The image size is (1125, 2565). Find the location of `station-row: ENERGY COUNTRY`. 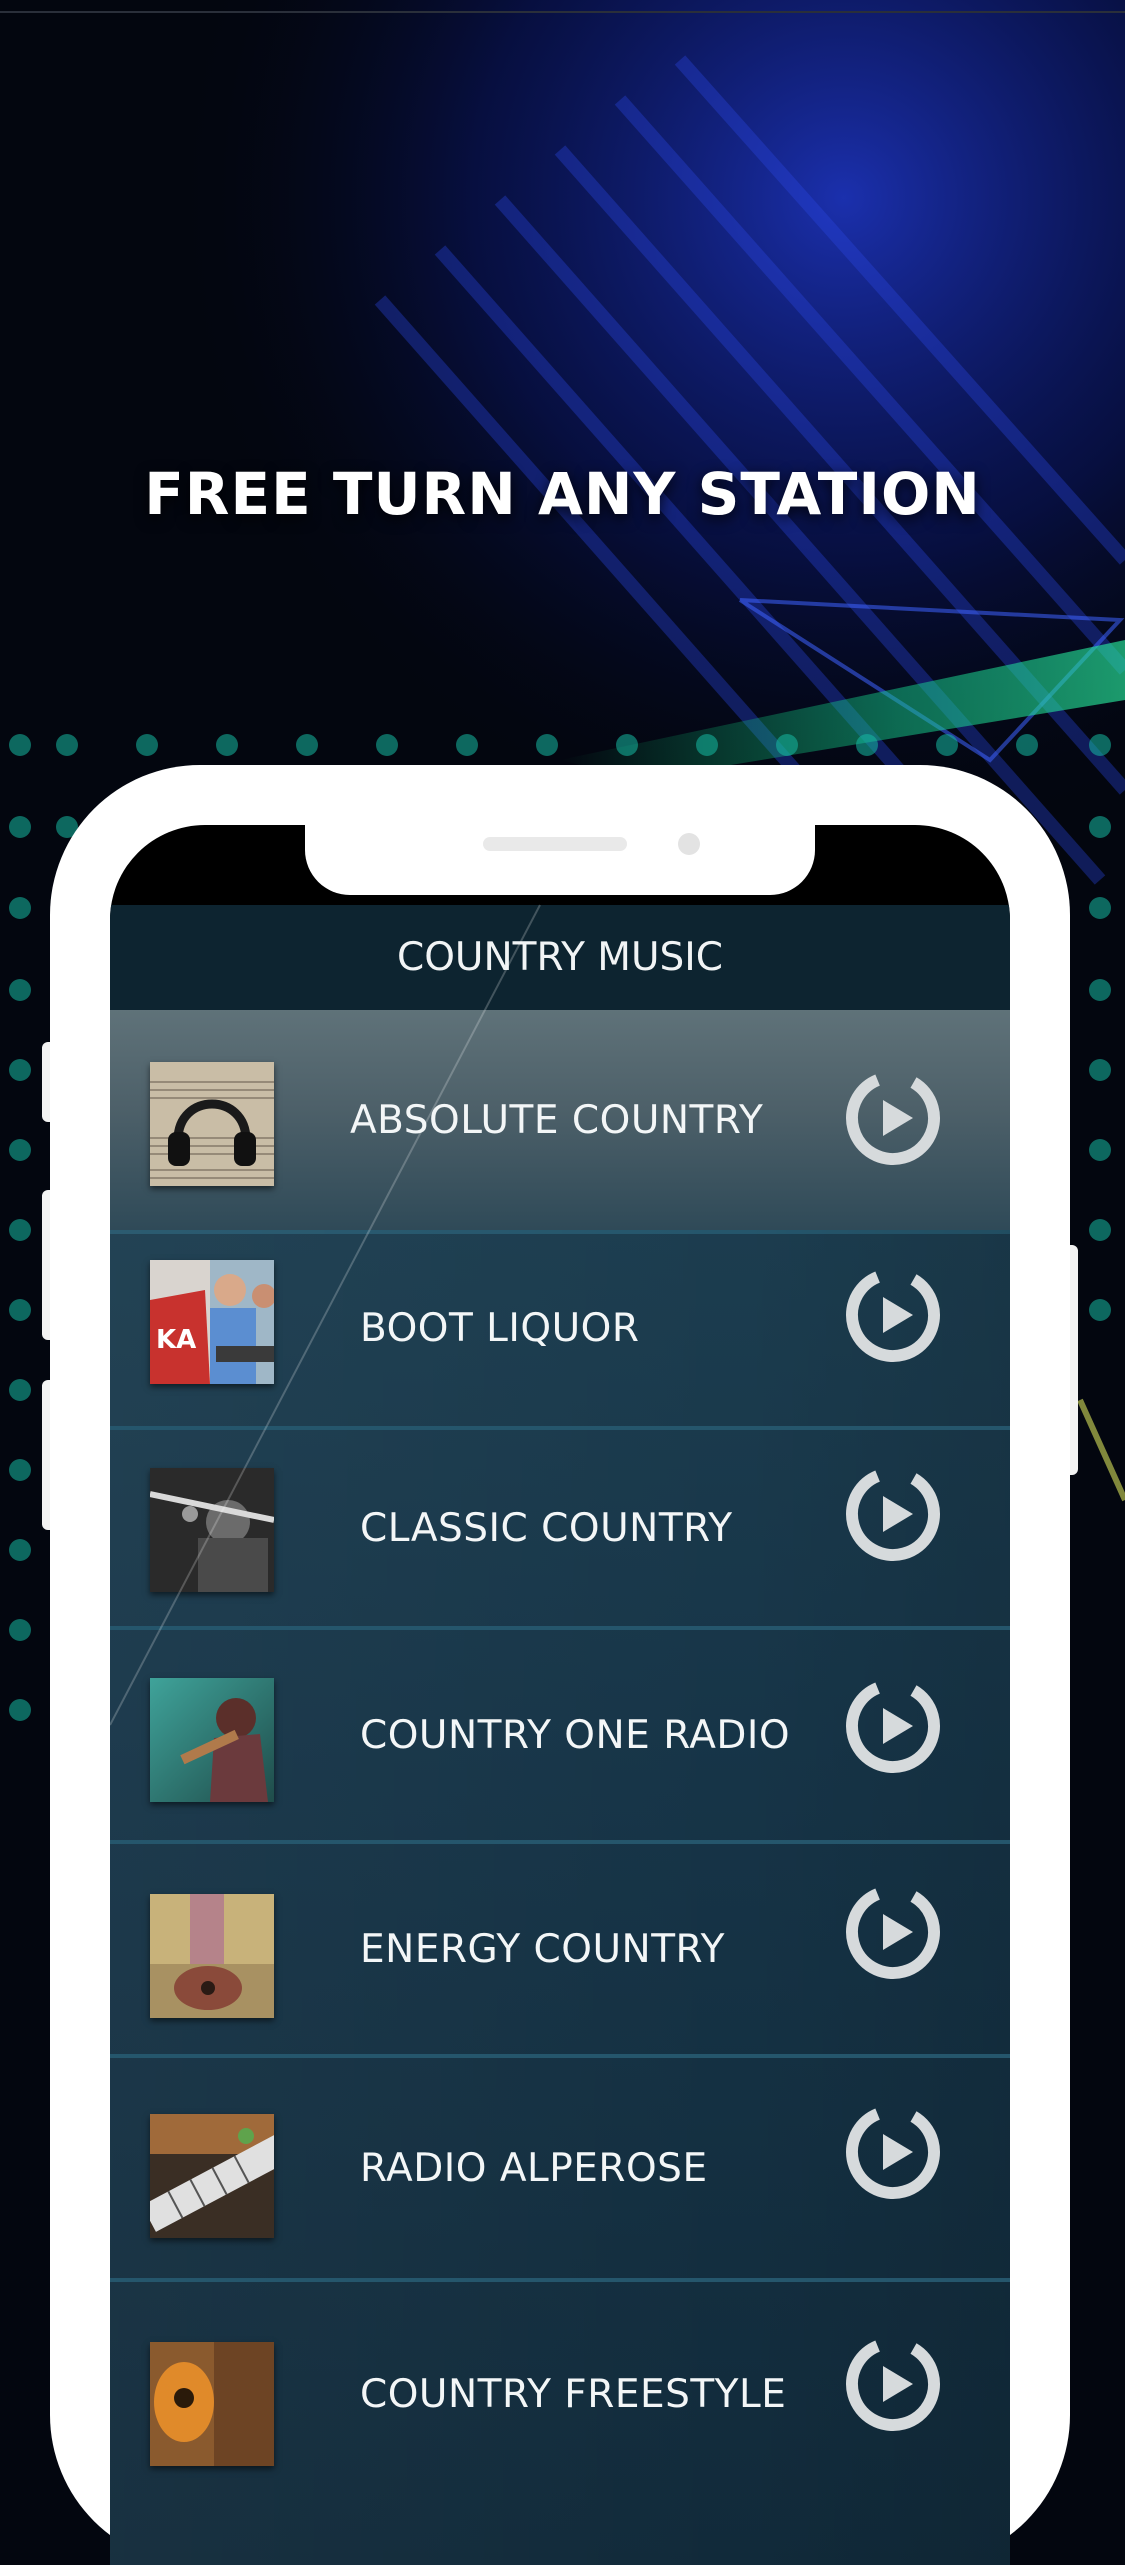

station-row: ENERGY COUNTRY is located at coordinates (560, 1951).